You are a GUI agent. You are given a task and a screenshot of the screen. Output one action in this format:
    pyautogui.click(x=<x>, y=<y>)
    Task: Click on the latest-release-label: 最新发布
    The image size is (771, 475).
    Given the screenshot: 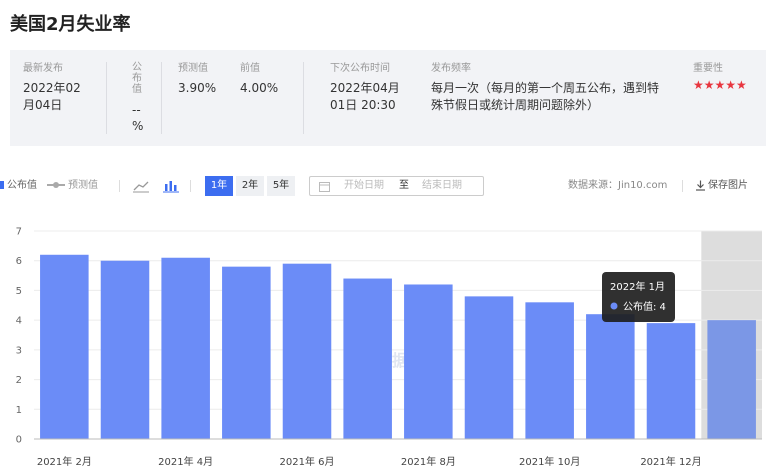 What is the action you would take?
    pyautogui.click(x=43, y=68)
    